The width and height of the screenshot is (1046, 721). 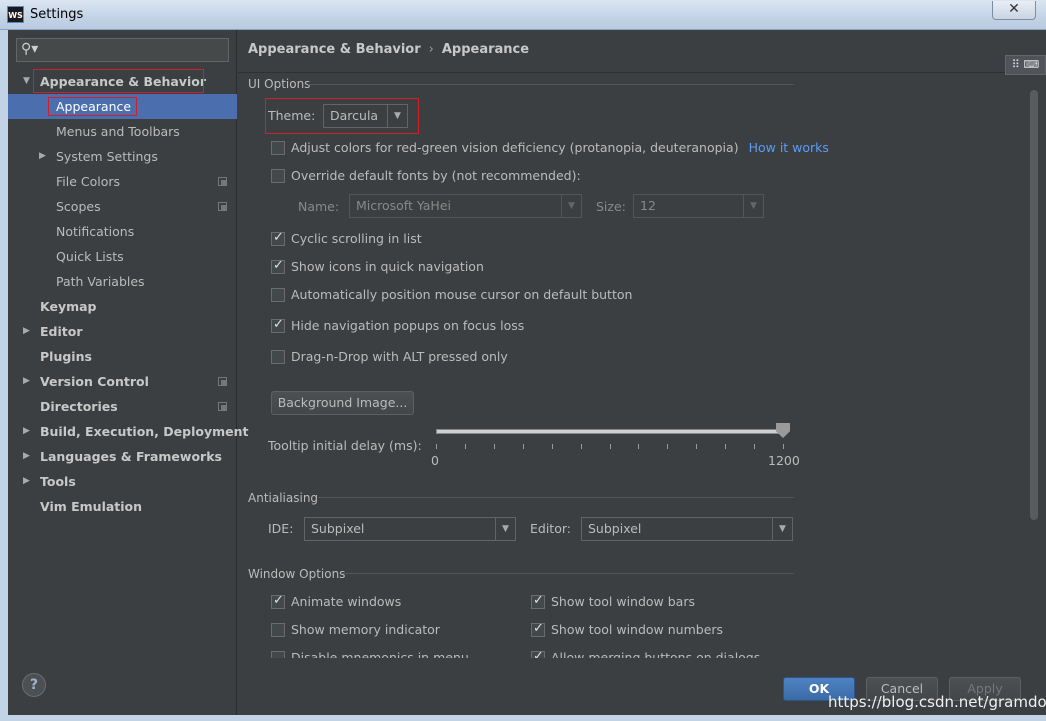 I want to click on settings-search-input: ⚲▾, so click(x=122, y=50).